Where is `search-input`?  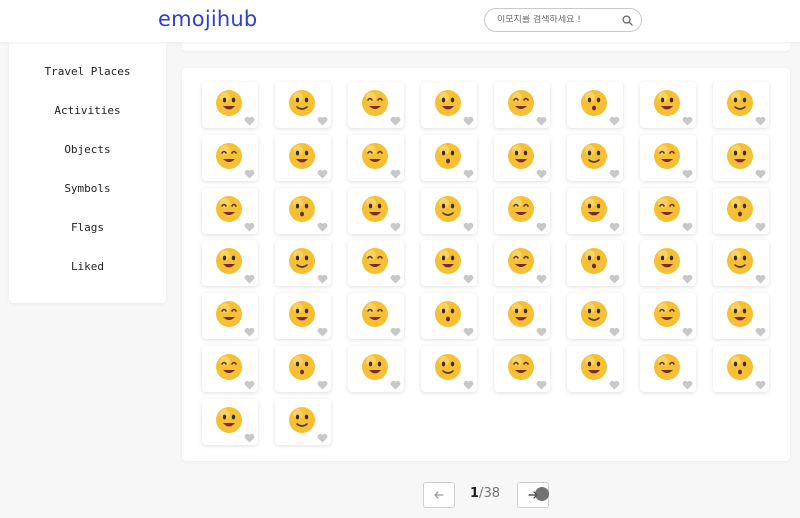 search-input is located at coordinates (556, 20).